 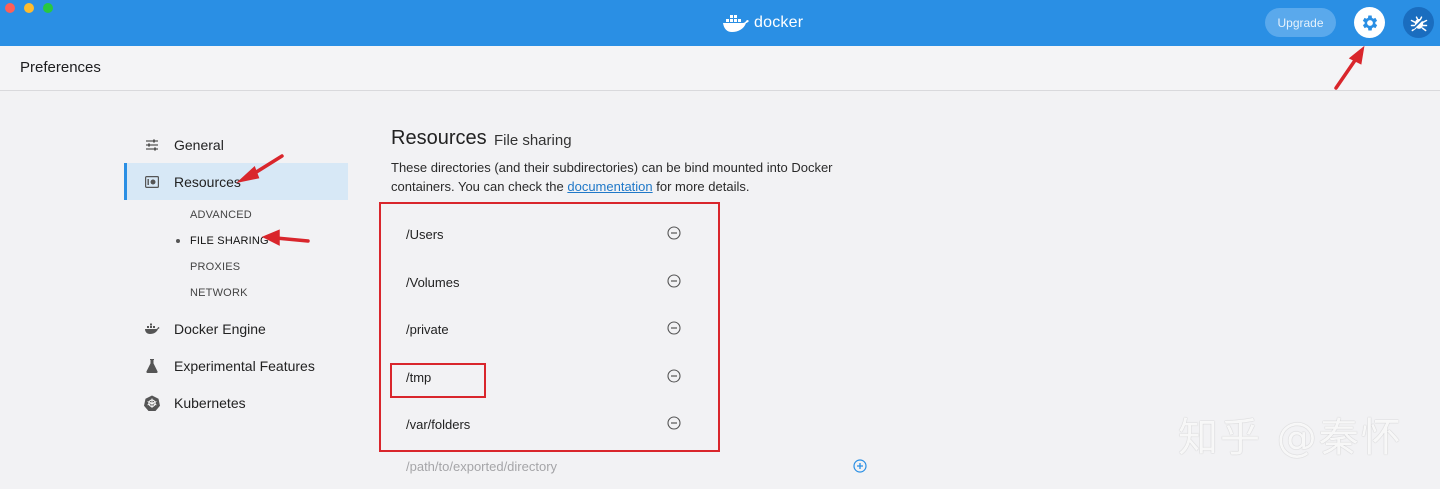 I want to click on sidebar-subitem-label: PROXIES, so click(x=215, y=267).